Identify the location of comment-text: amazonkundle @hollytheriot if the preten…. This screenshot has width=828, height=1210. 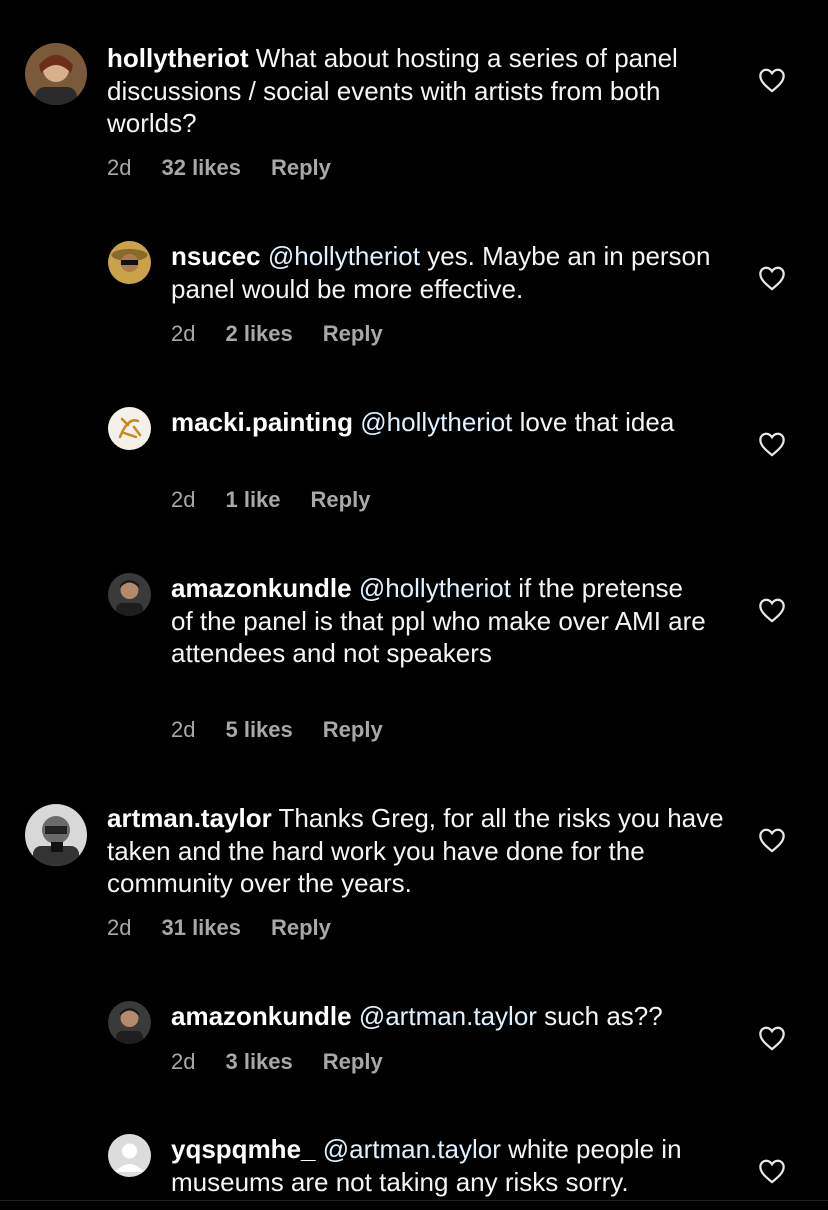
(441, 621).